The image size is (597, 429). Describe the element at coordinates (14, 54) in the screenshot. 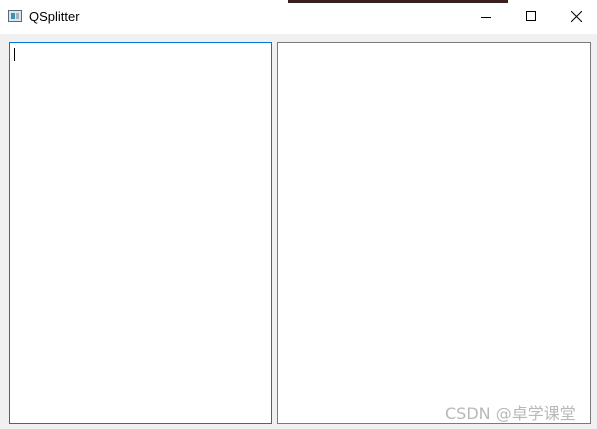

I see `text-cursor` at that location.